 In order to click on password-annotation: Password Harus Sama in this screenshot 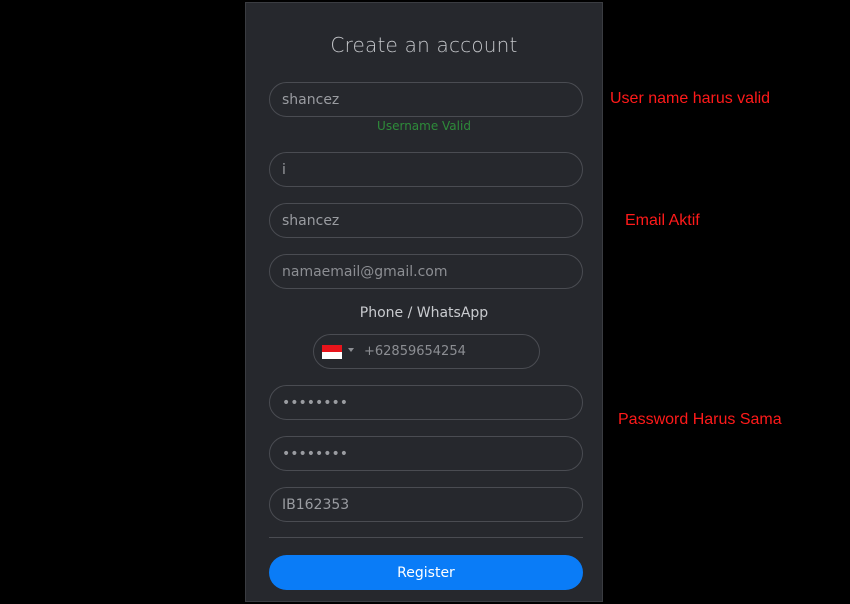, I will do `click(700, 419)`.